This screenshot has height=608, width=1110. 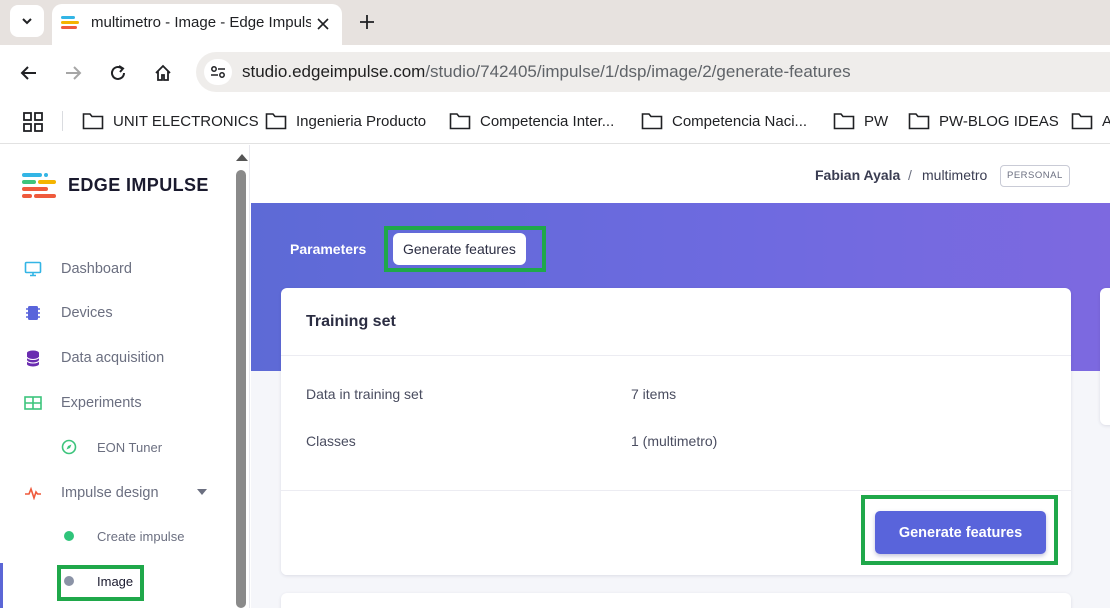 What do you see at coordinates (39, 185) in the screenshot?
I see `edge-impulse-logo-icon` at bounding box center [39, 185].